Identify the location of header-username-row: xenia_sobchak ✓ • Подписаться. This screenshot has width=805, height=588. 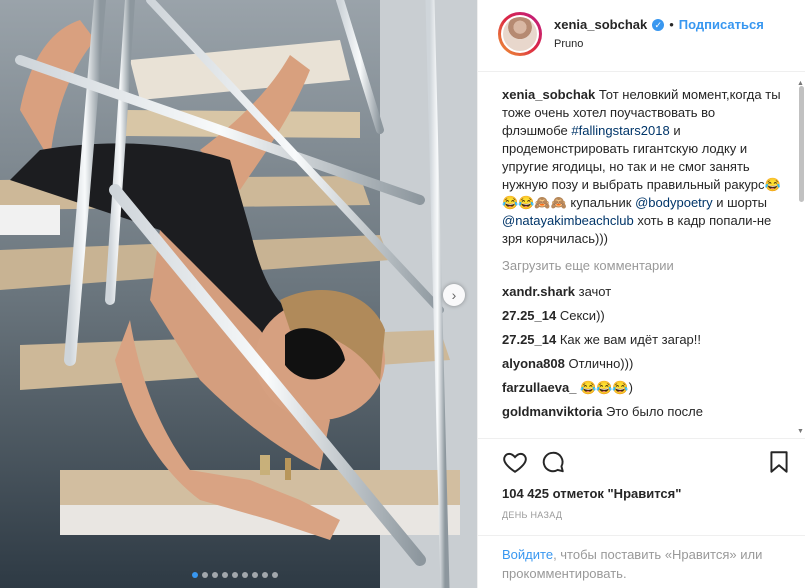
(659, 24).